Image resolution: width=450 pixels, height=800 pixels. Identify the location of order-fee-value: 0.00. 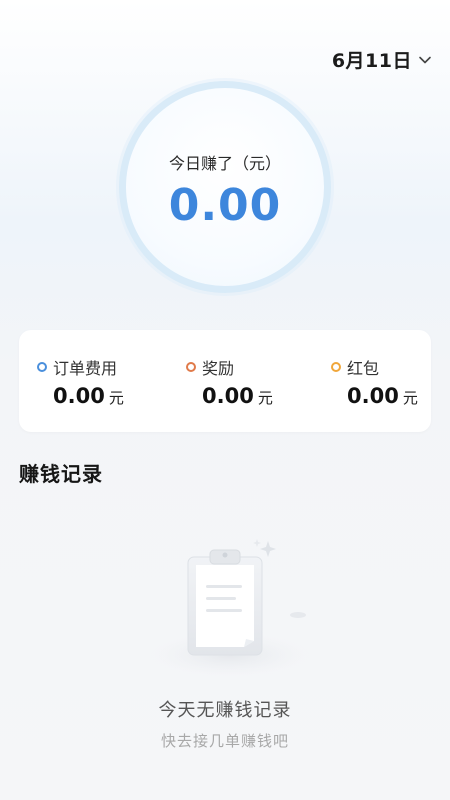
(79, 396).